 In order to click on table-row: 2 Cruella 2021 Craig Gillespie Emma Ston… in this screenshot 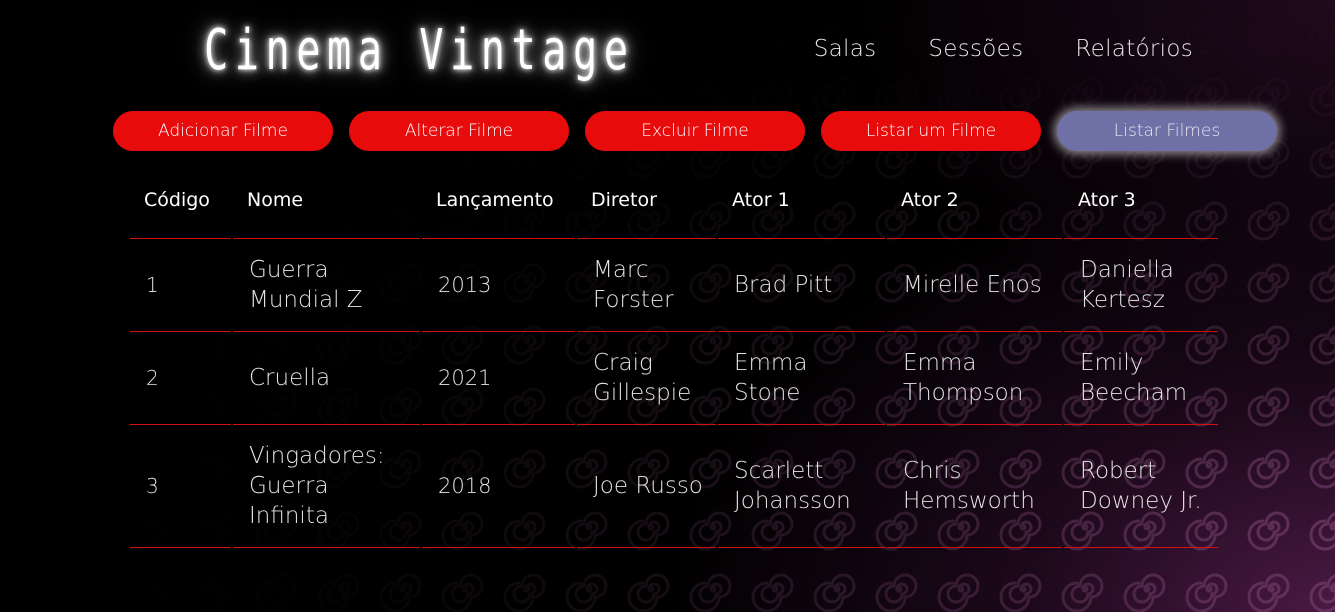, I will do `click(674, 378)`.